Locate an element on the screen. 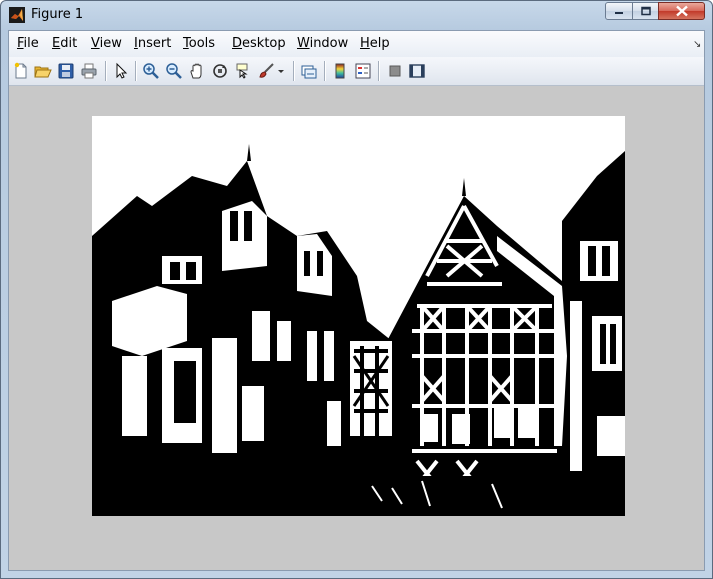  print-icon is located at coordinates (89, 71).